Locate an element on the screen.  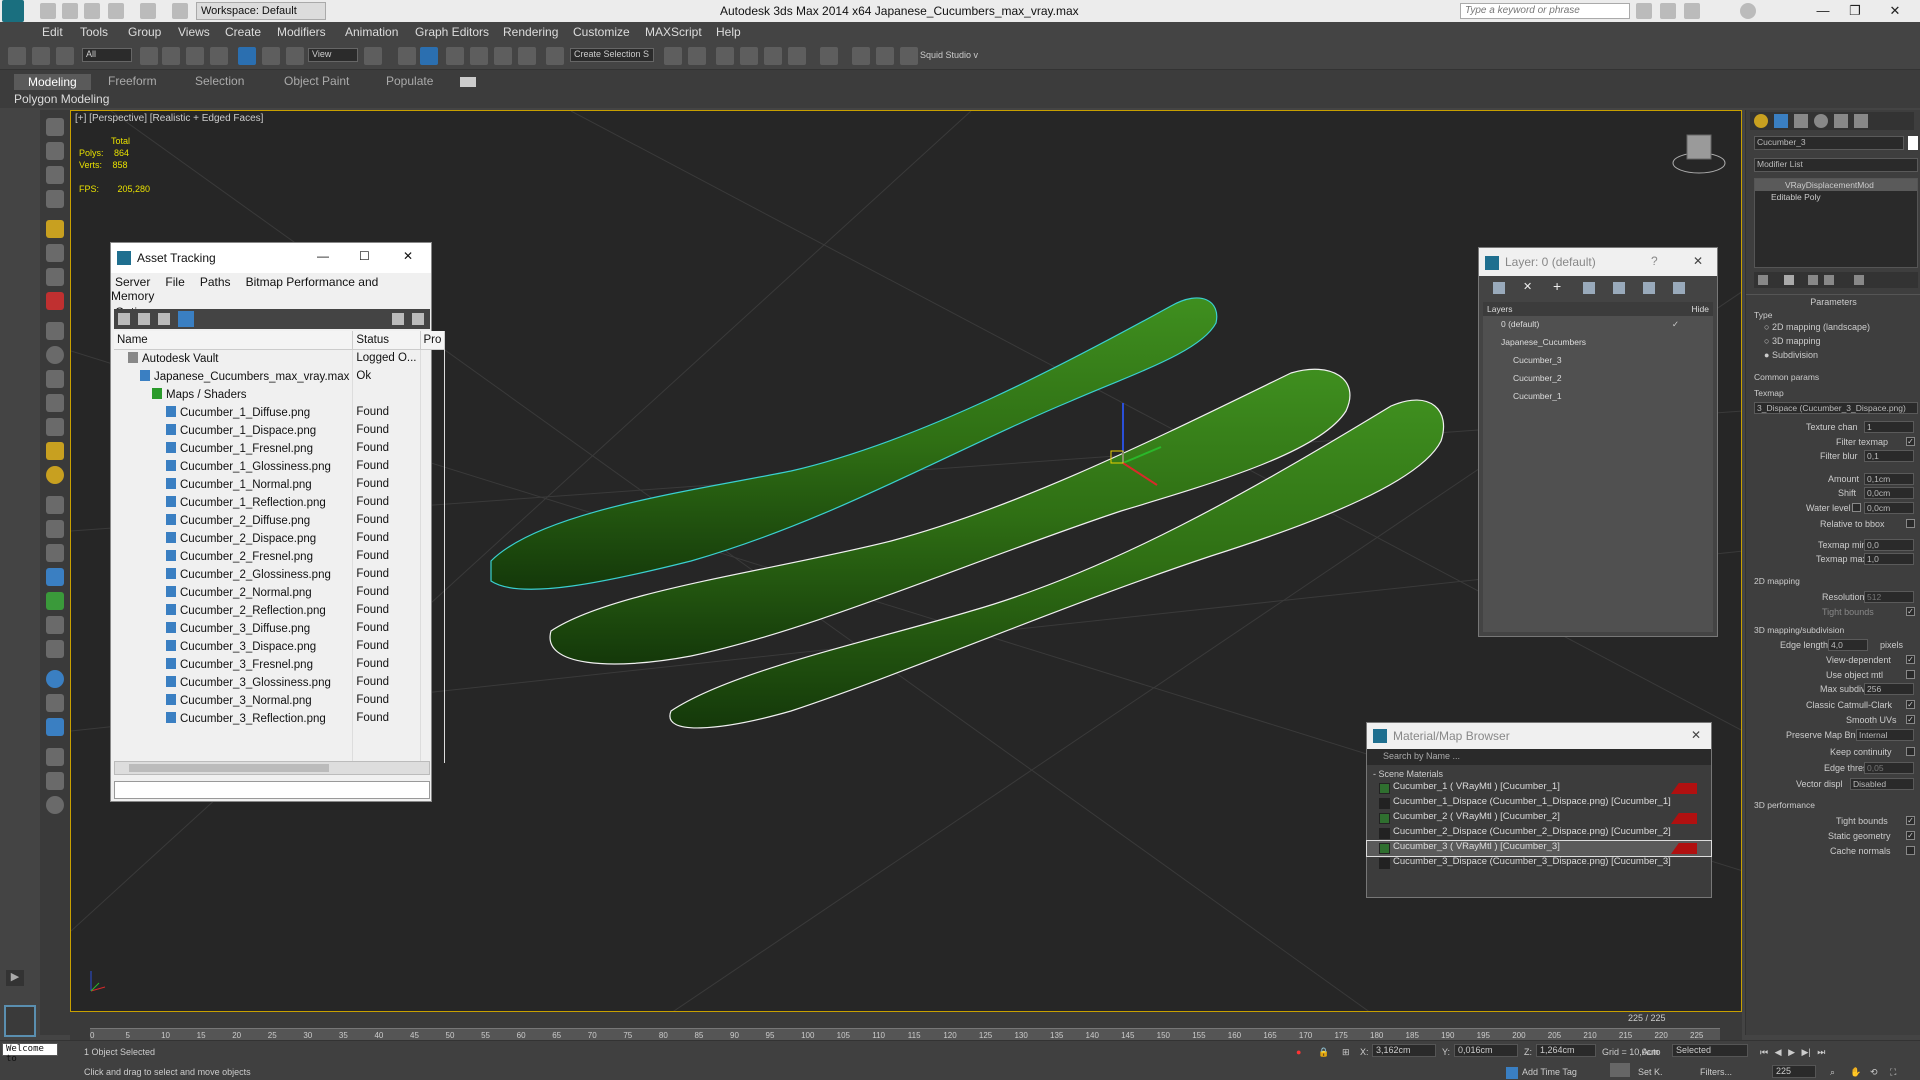
preserve-dropdown: Internal is located at coordinates (1885, 735).